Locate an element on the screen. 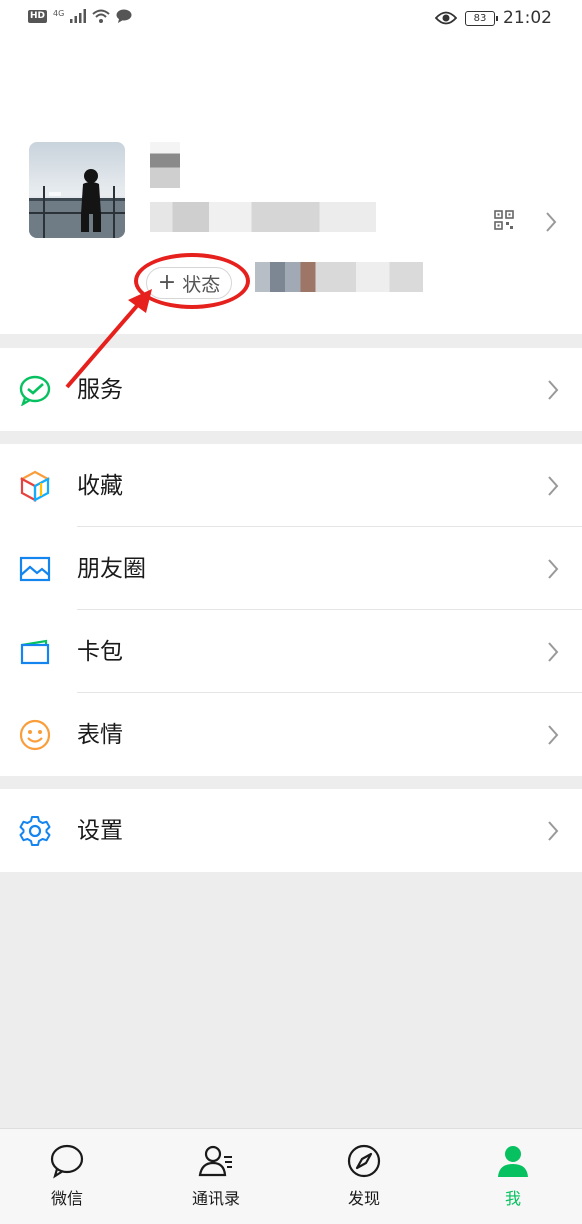  smile-icon is located at coordinates (35, 735).